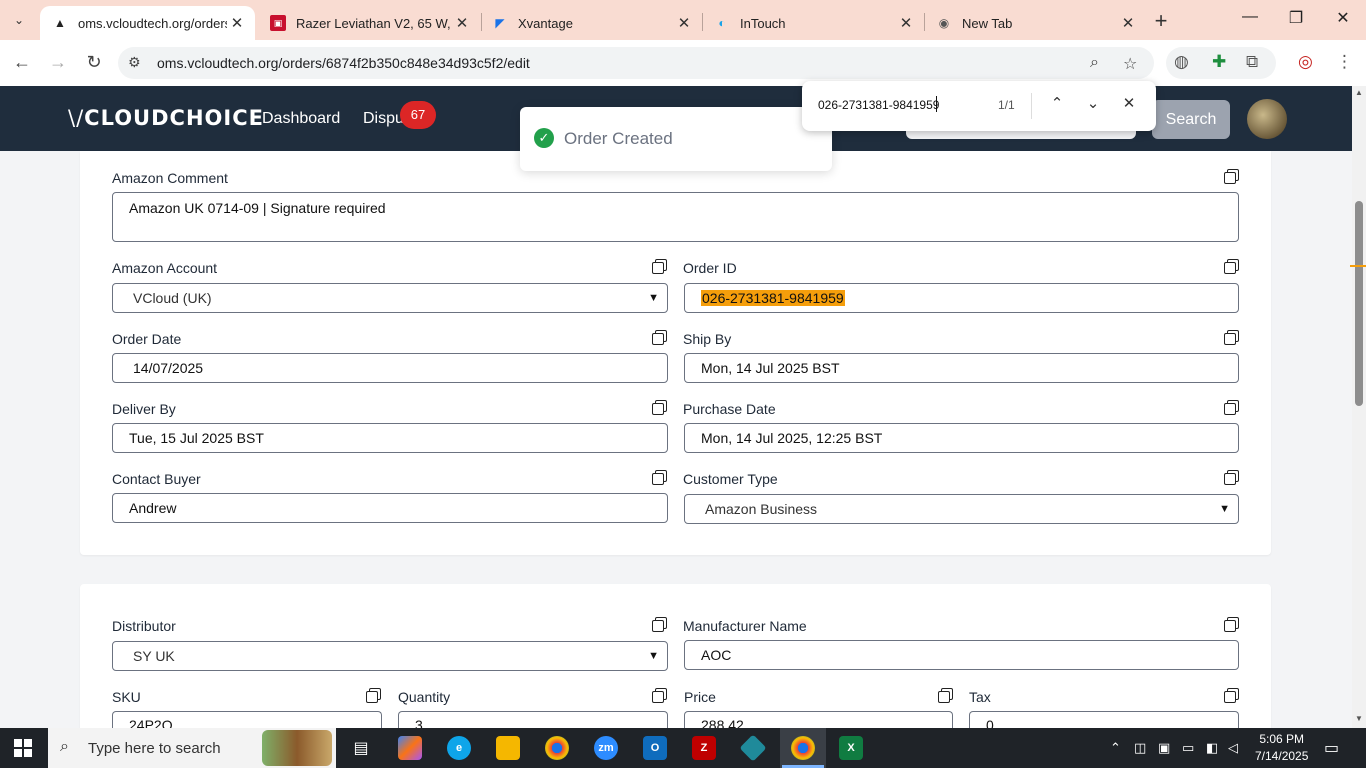  I want to click on battery-icon: ▭, so click(1188, 748).